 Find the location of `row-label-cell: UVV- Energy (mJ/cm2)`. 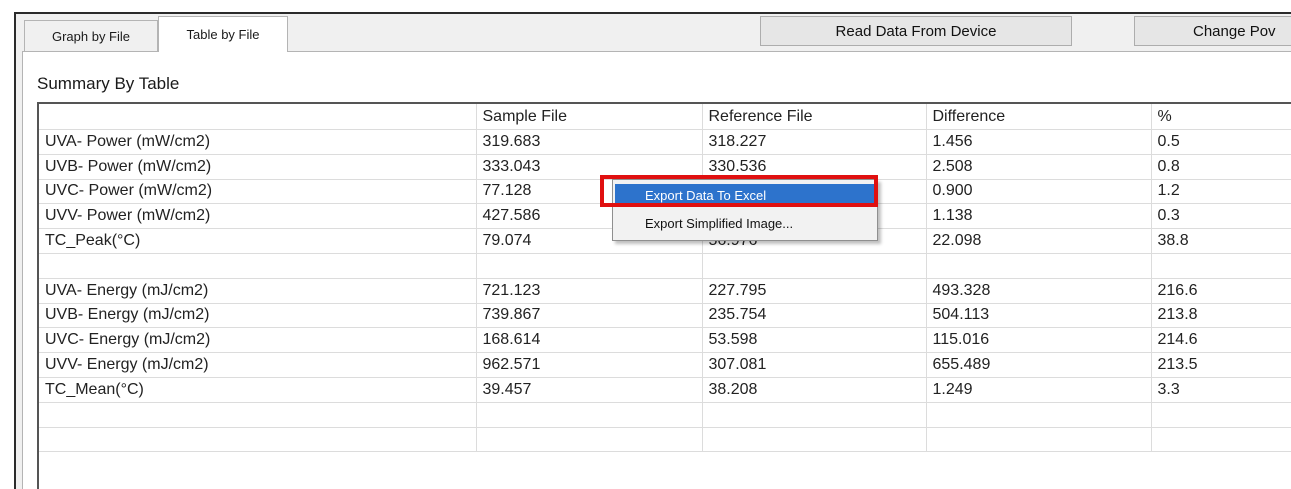

row-label-cell: UVV- Energy (mJ/cm2) is located at coordinates (258, 365).